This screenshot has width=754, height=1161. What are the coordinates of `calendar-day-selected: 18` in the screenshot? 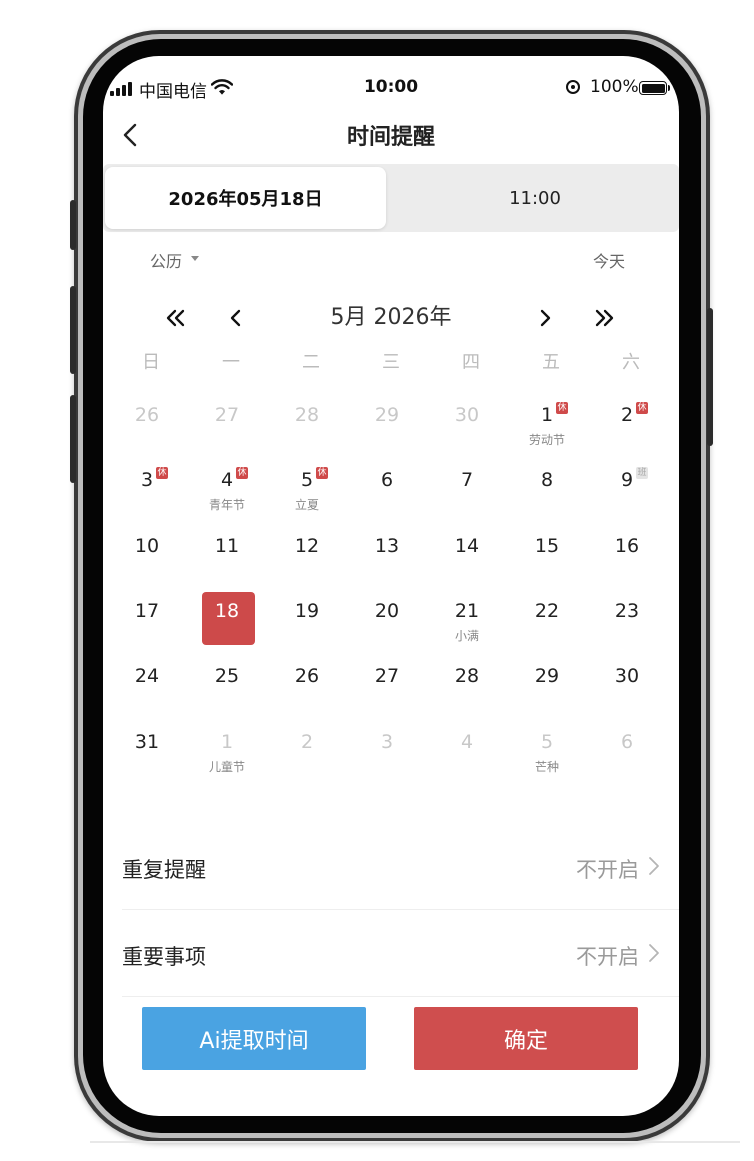 It's located at (227, 613).